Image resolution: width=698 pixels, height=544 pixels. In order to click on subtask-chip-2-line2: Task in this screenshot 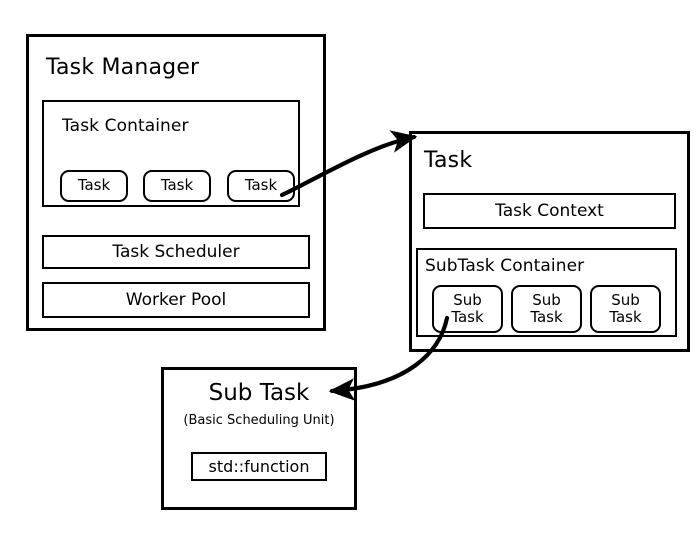, I will do `click(546, 317)`.